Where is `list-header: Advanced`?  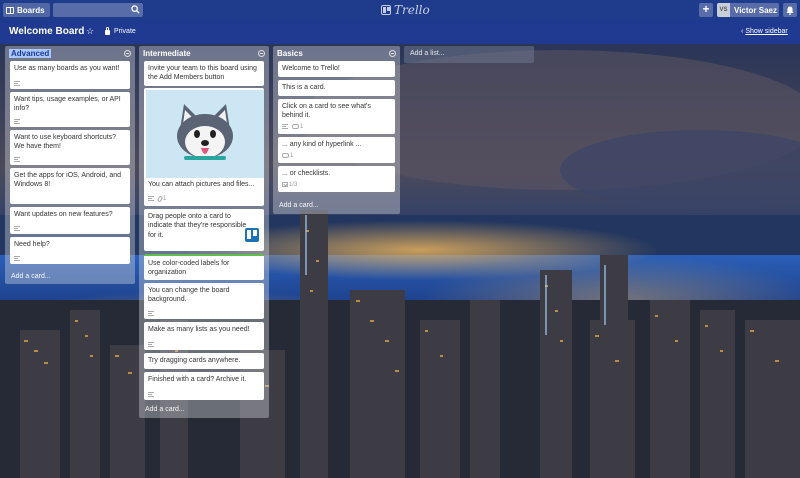 list-header: Advanced is located at coordinates (70, 54).